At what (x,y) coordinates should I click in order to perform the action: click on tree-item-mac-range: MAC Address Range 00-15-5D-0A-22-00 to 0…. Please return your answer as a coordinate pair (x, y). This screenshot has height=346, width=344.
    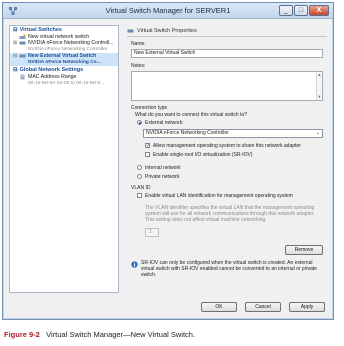
    Looking at the image, I should click on (64, 80).